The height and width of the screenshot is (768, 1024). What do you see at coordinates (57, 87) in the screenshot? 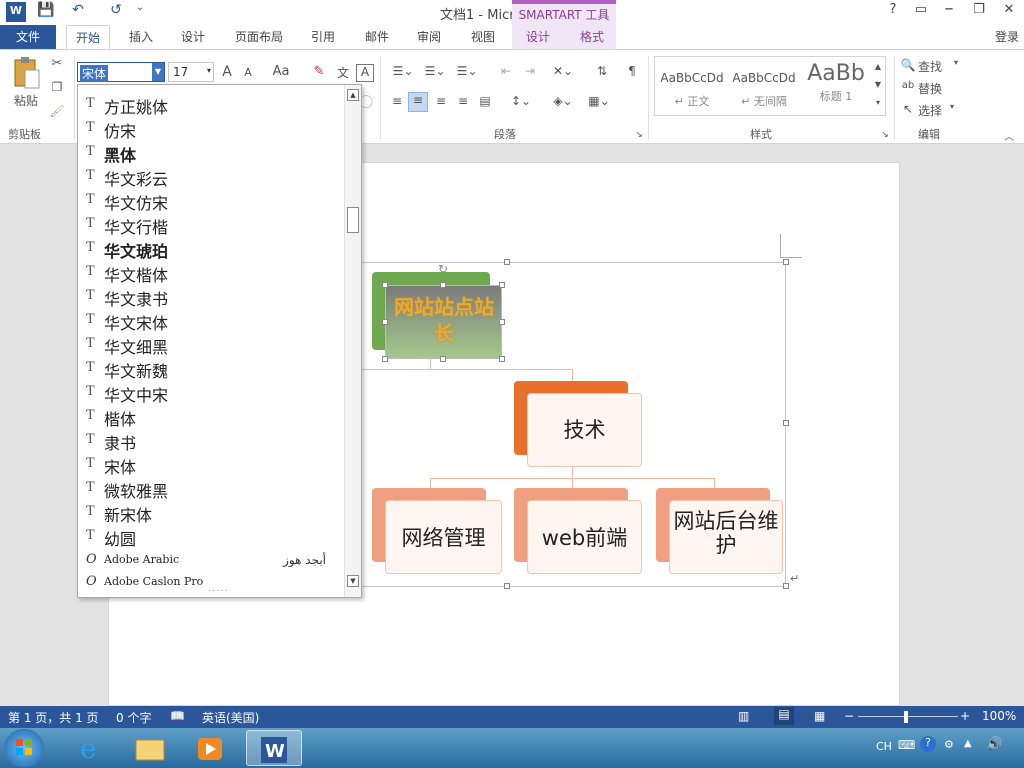
I see `copy-icon: ❐` at bounding box center [57, 87].